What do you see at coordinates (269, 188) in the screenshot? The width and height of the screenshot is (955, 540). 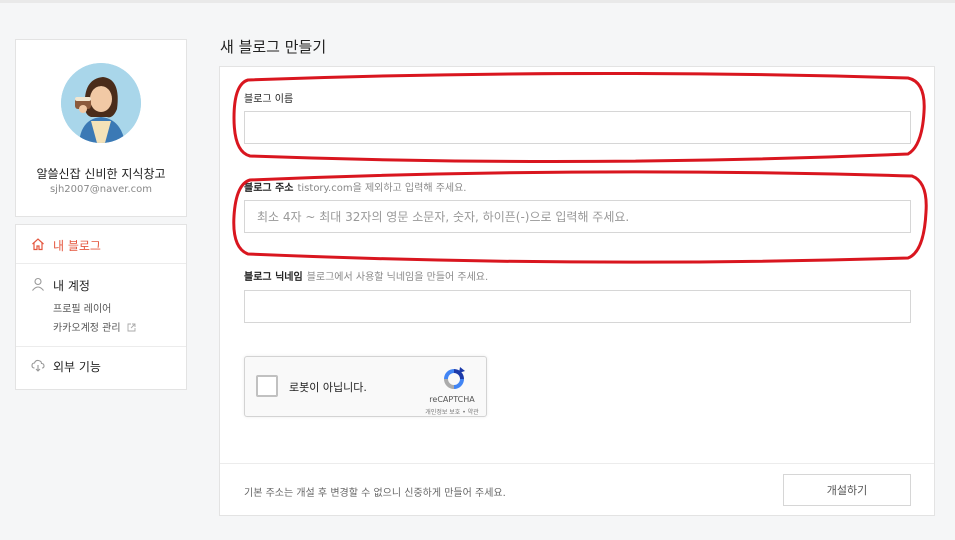 I see `blog-address-label-text: 블로그 주소` at bounding box center [269, 188].